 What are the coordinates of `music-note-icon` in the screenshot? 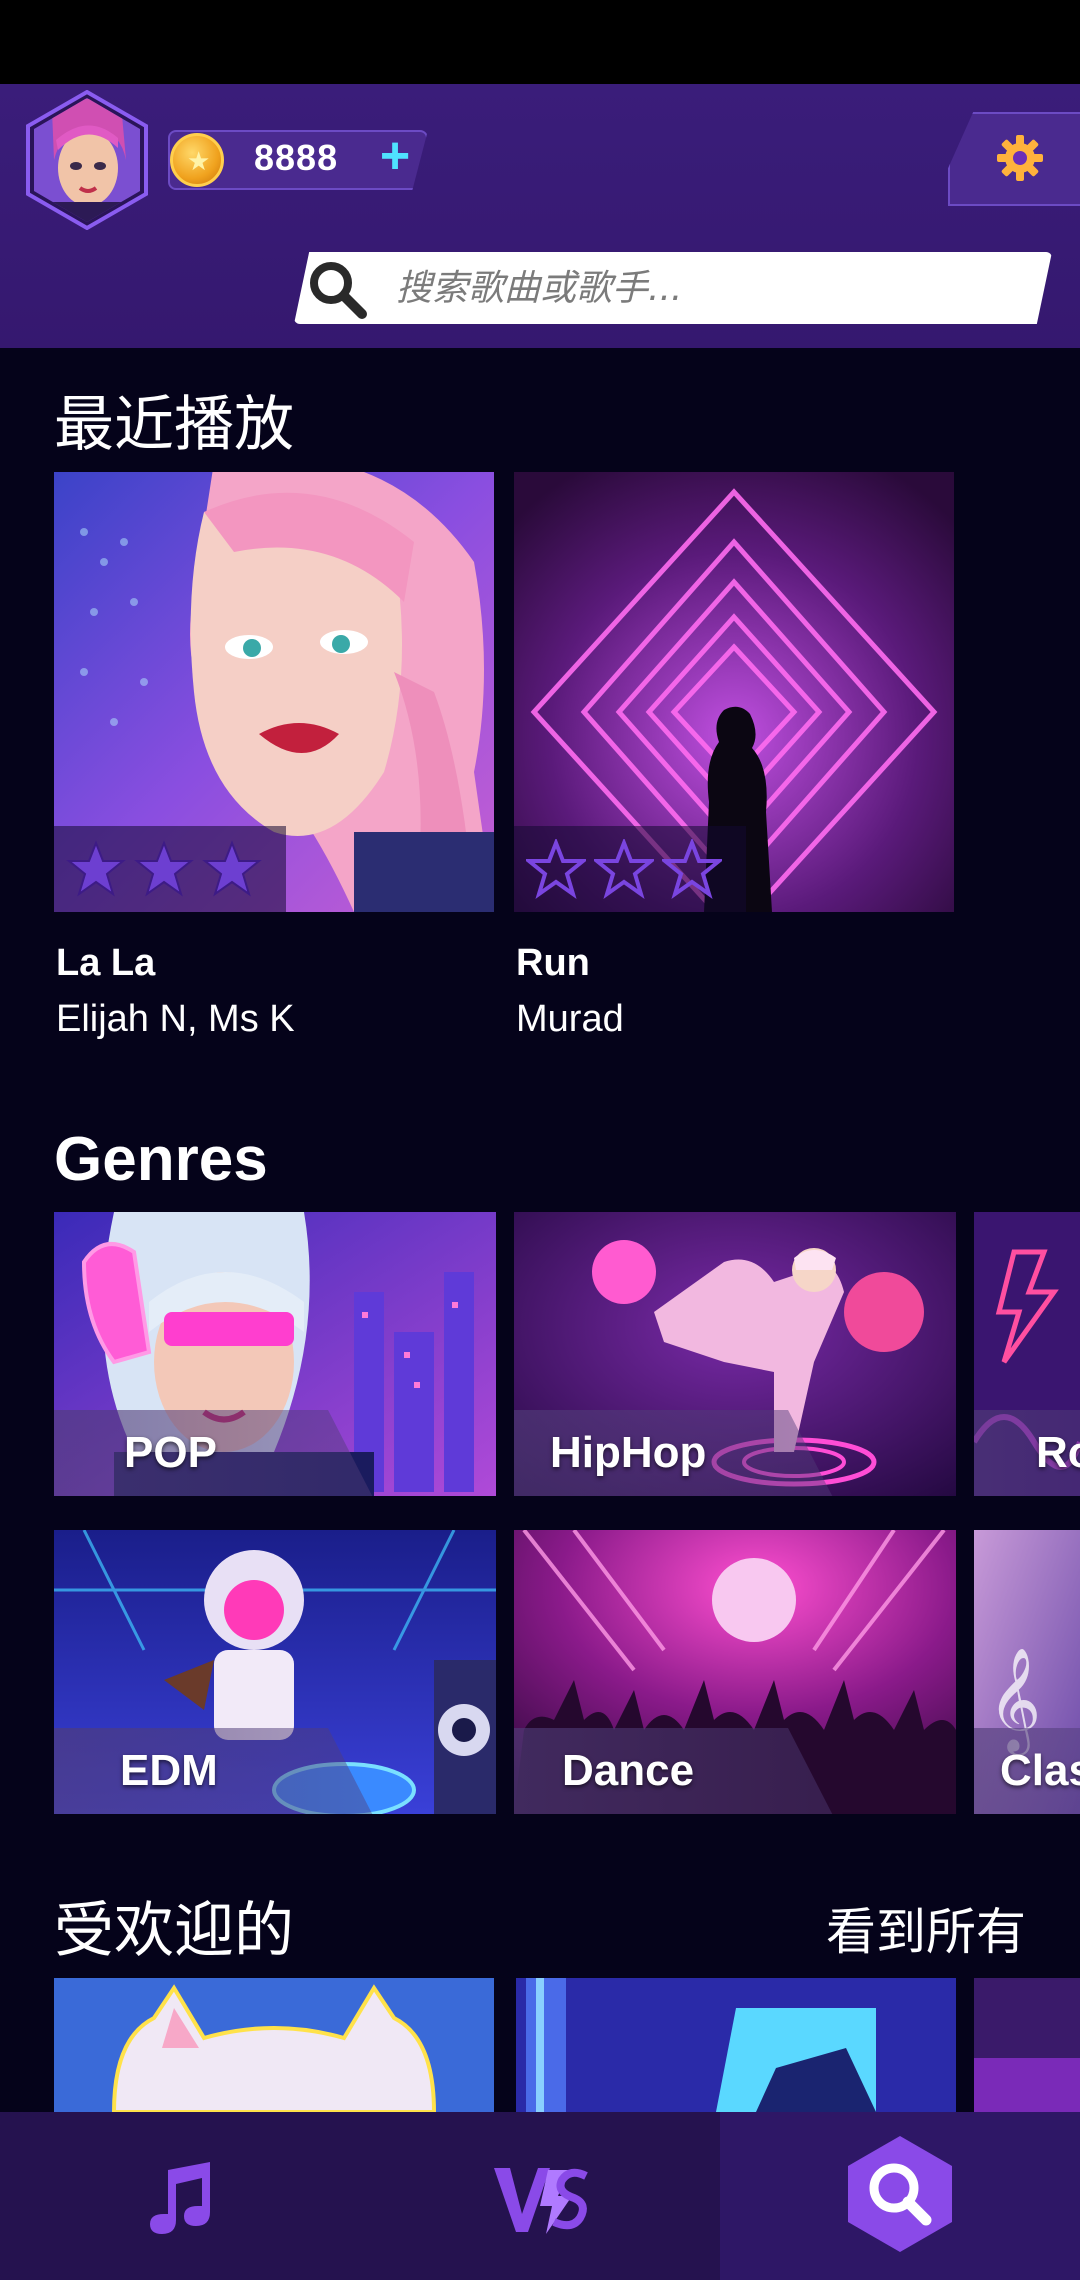 It's located at (180, 2198).